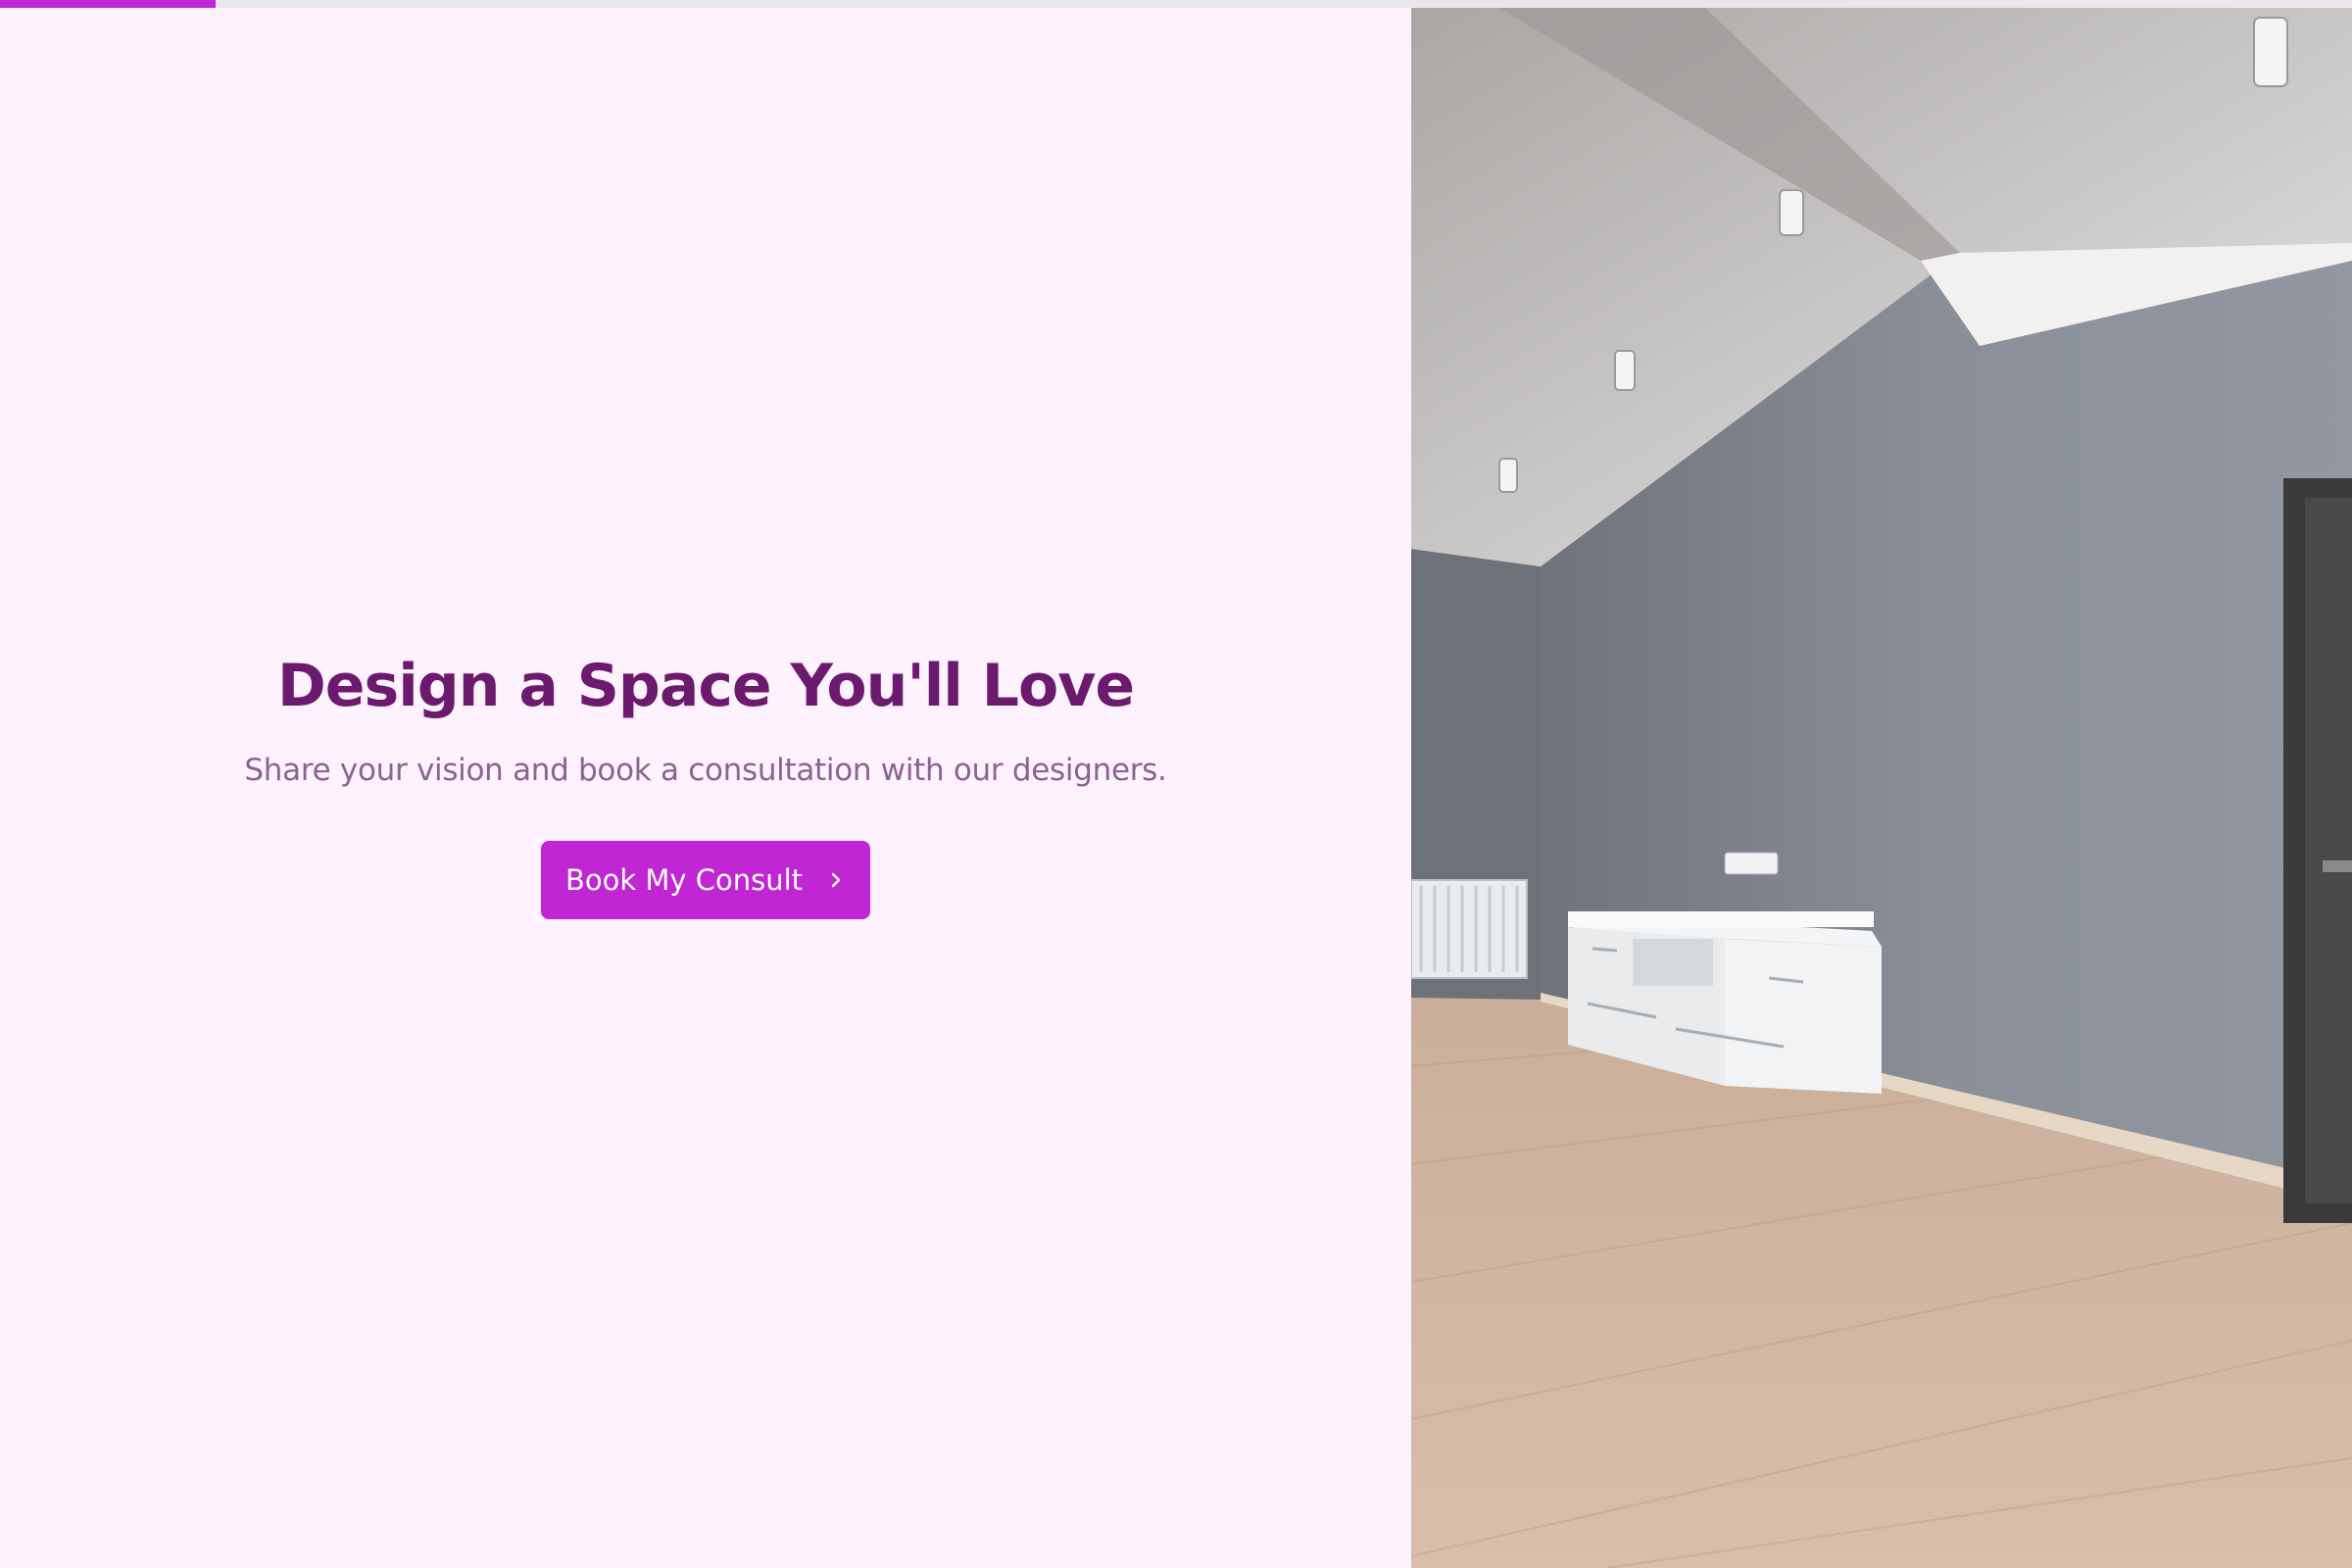 The image size is (2352, 1568). What do you see at coordinates (836, 880) in the screenshot?
I see `chevron-right-icon` at bounding box center [836, 880].